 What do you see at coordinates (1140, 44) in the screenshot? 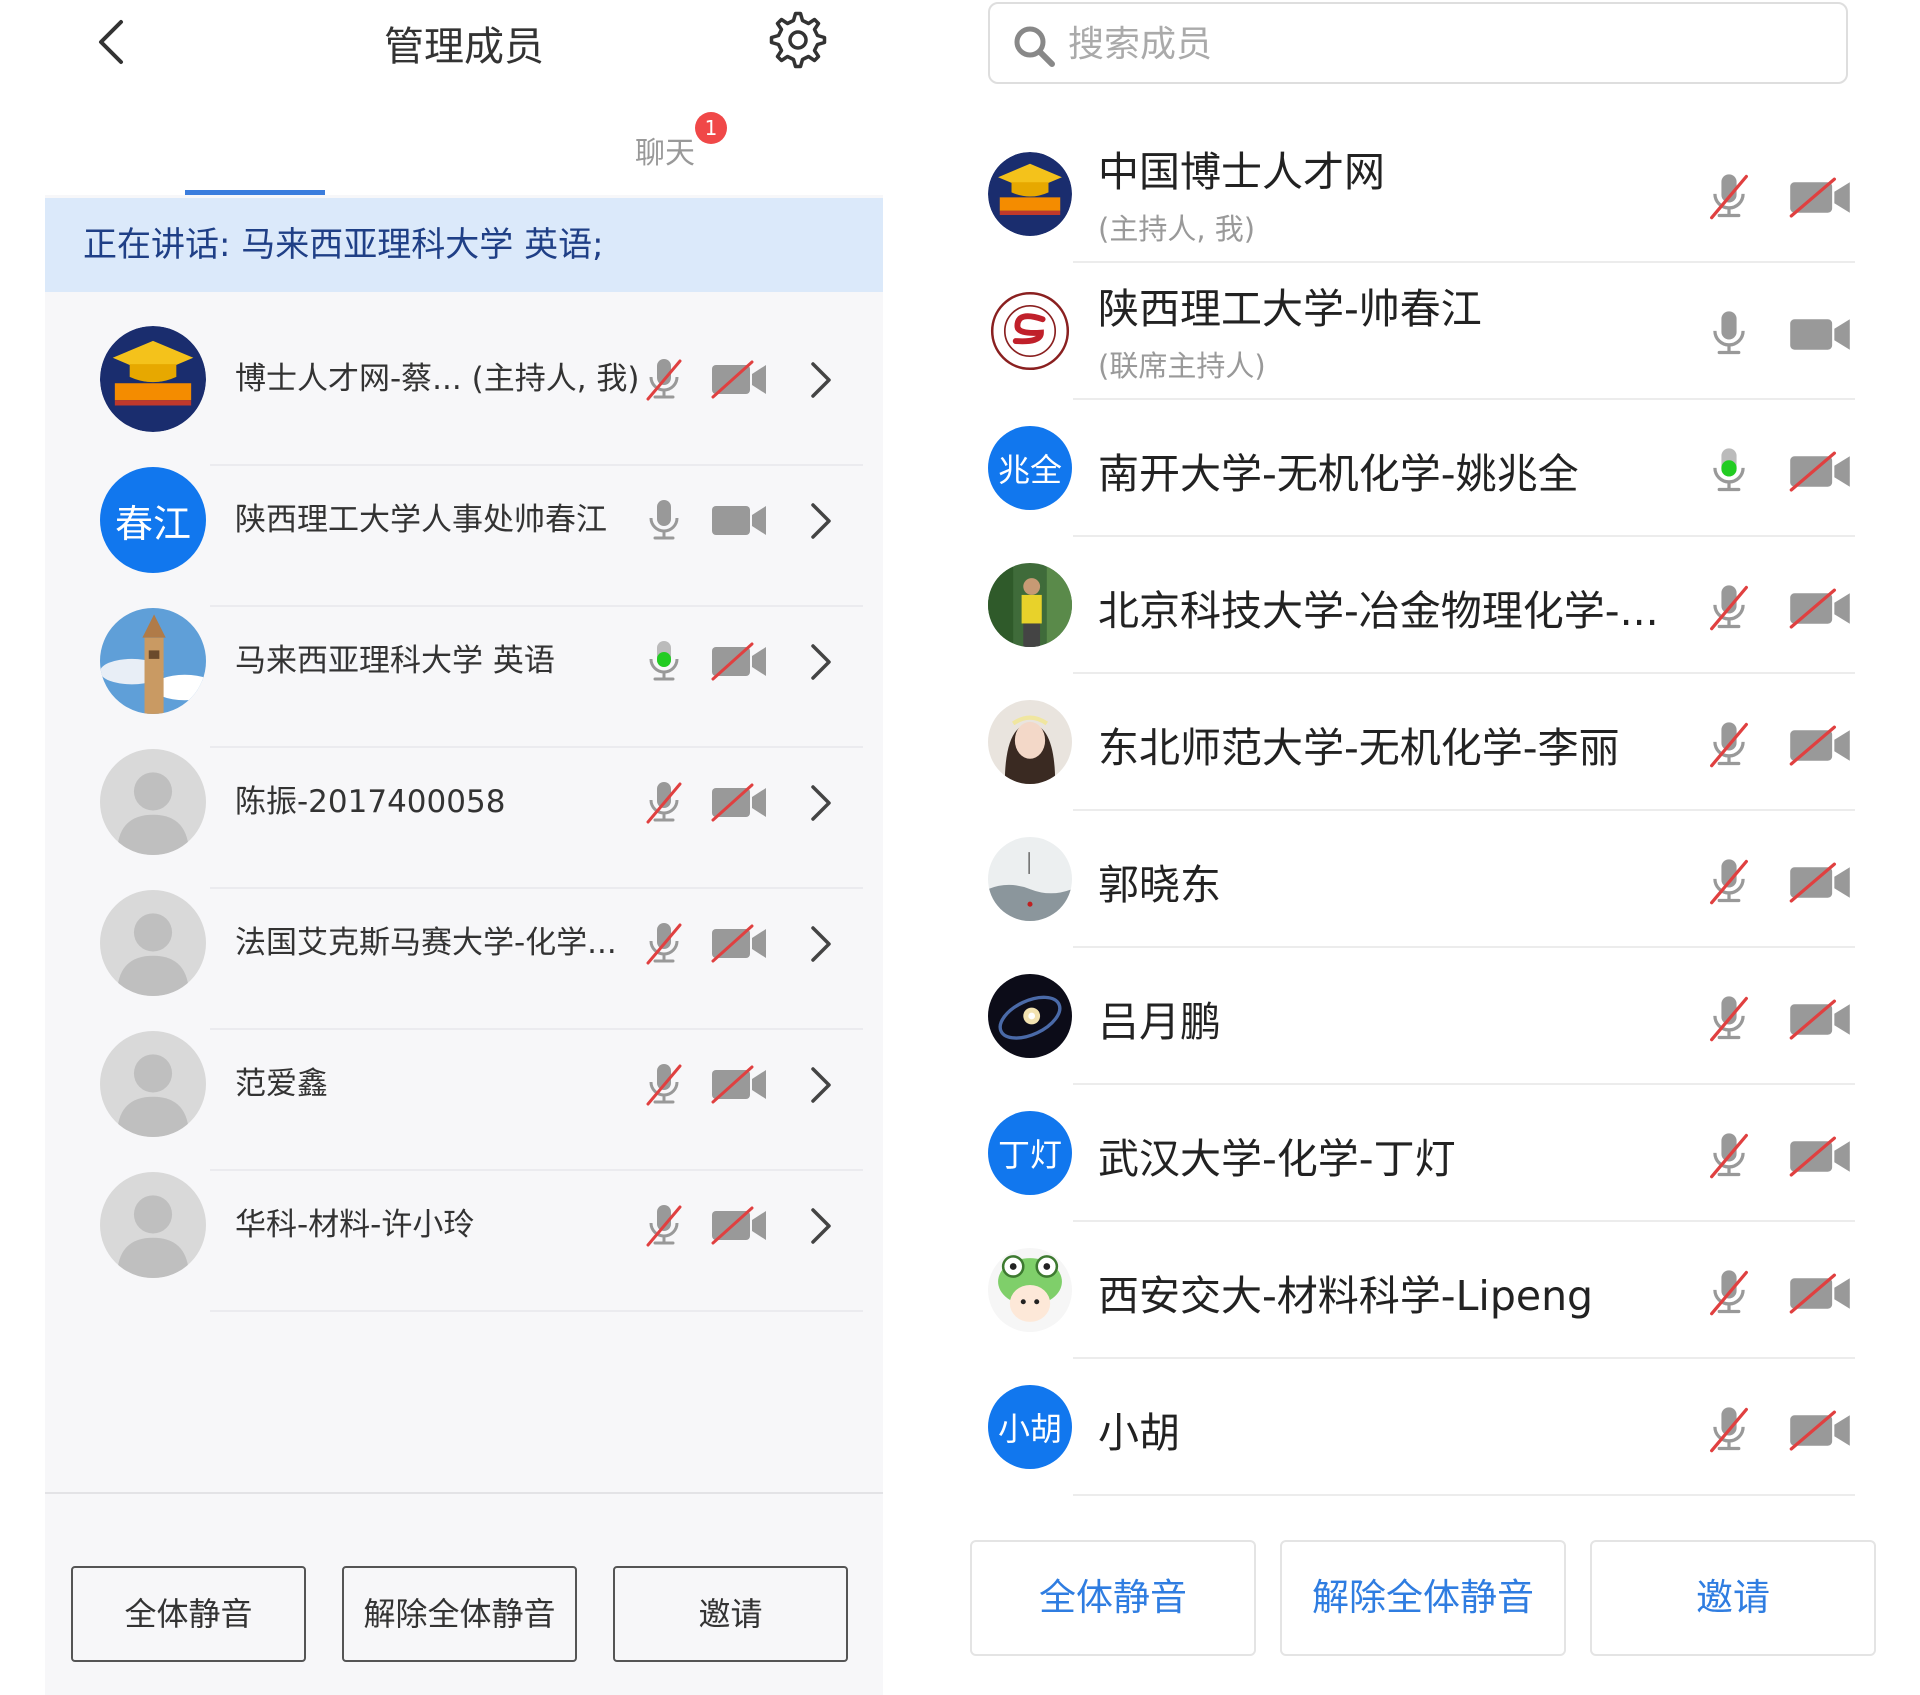
I see `search-placeholder: 搜索成员` at bounding box center [1140, 44].